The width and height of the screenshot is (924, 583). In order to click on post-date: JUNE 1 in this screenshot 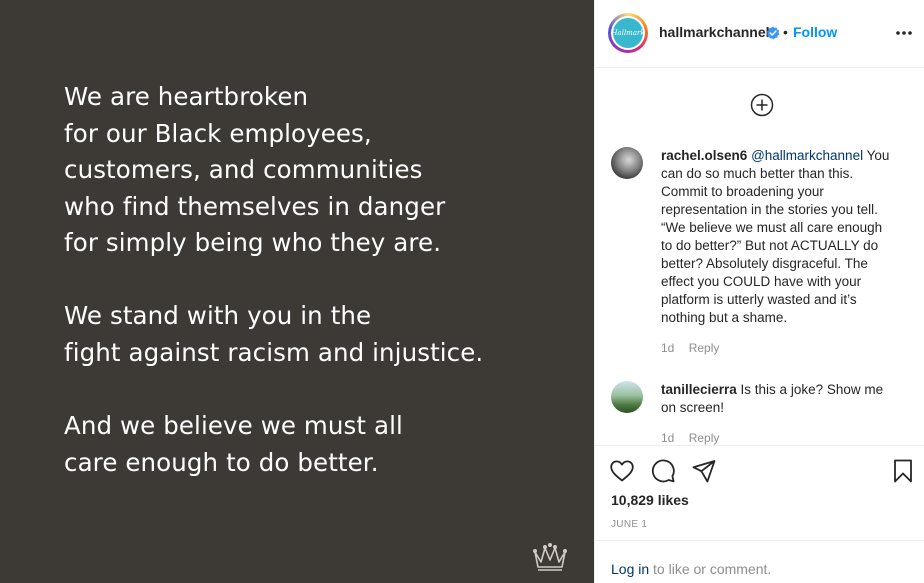, I will do `click(629, 524)`.